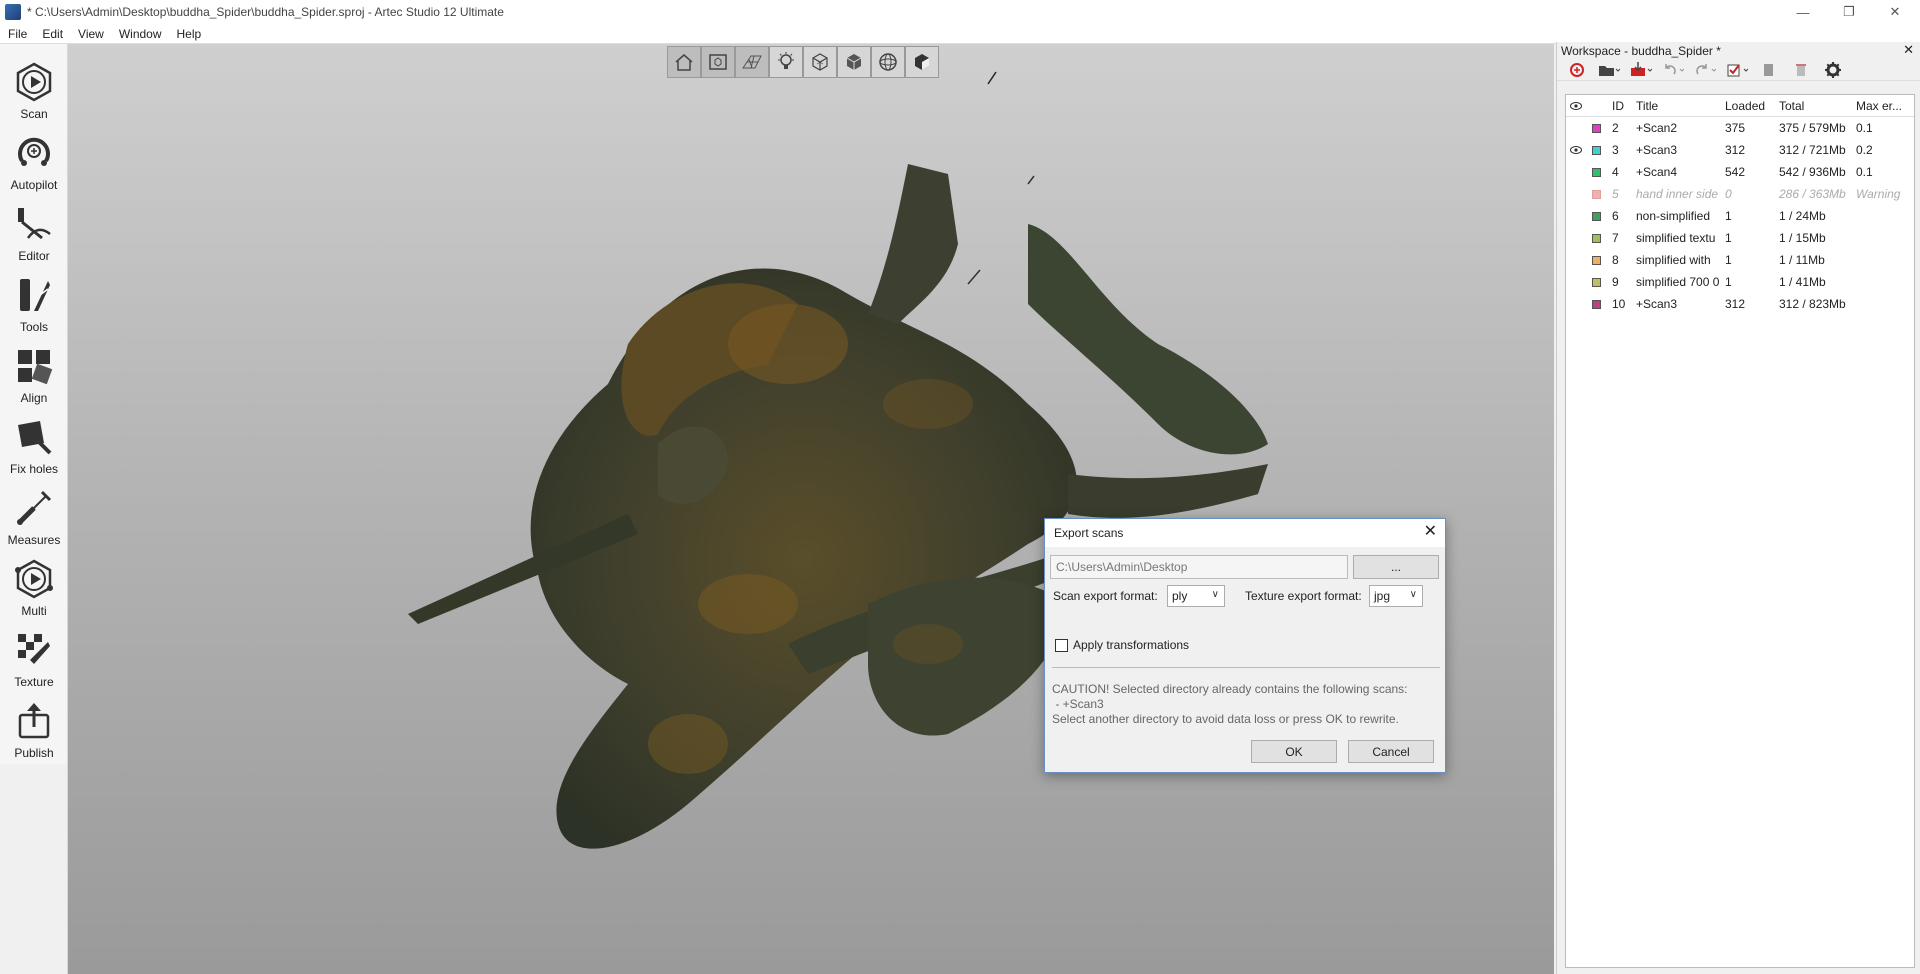 This screenshot has height=974, width=1920. What do you see at coordinates (1740, 150) in the screenshot?
I see `scan-row: 3 +Scan3 312 312 / 721Mb 0.2` at bounding box center [1740, 150].